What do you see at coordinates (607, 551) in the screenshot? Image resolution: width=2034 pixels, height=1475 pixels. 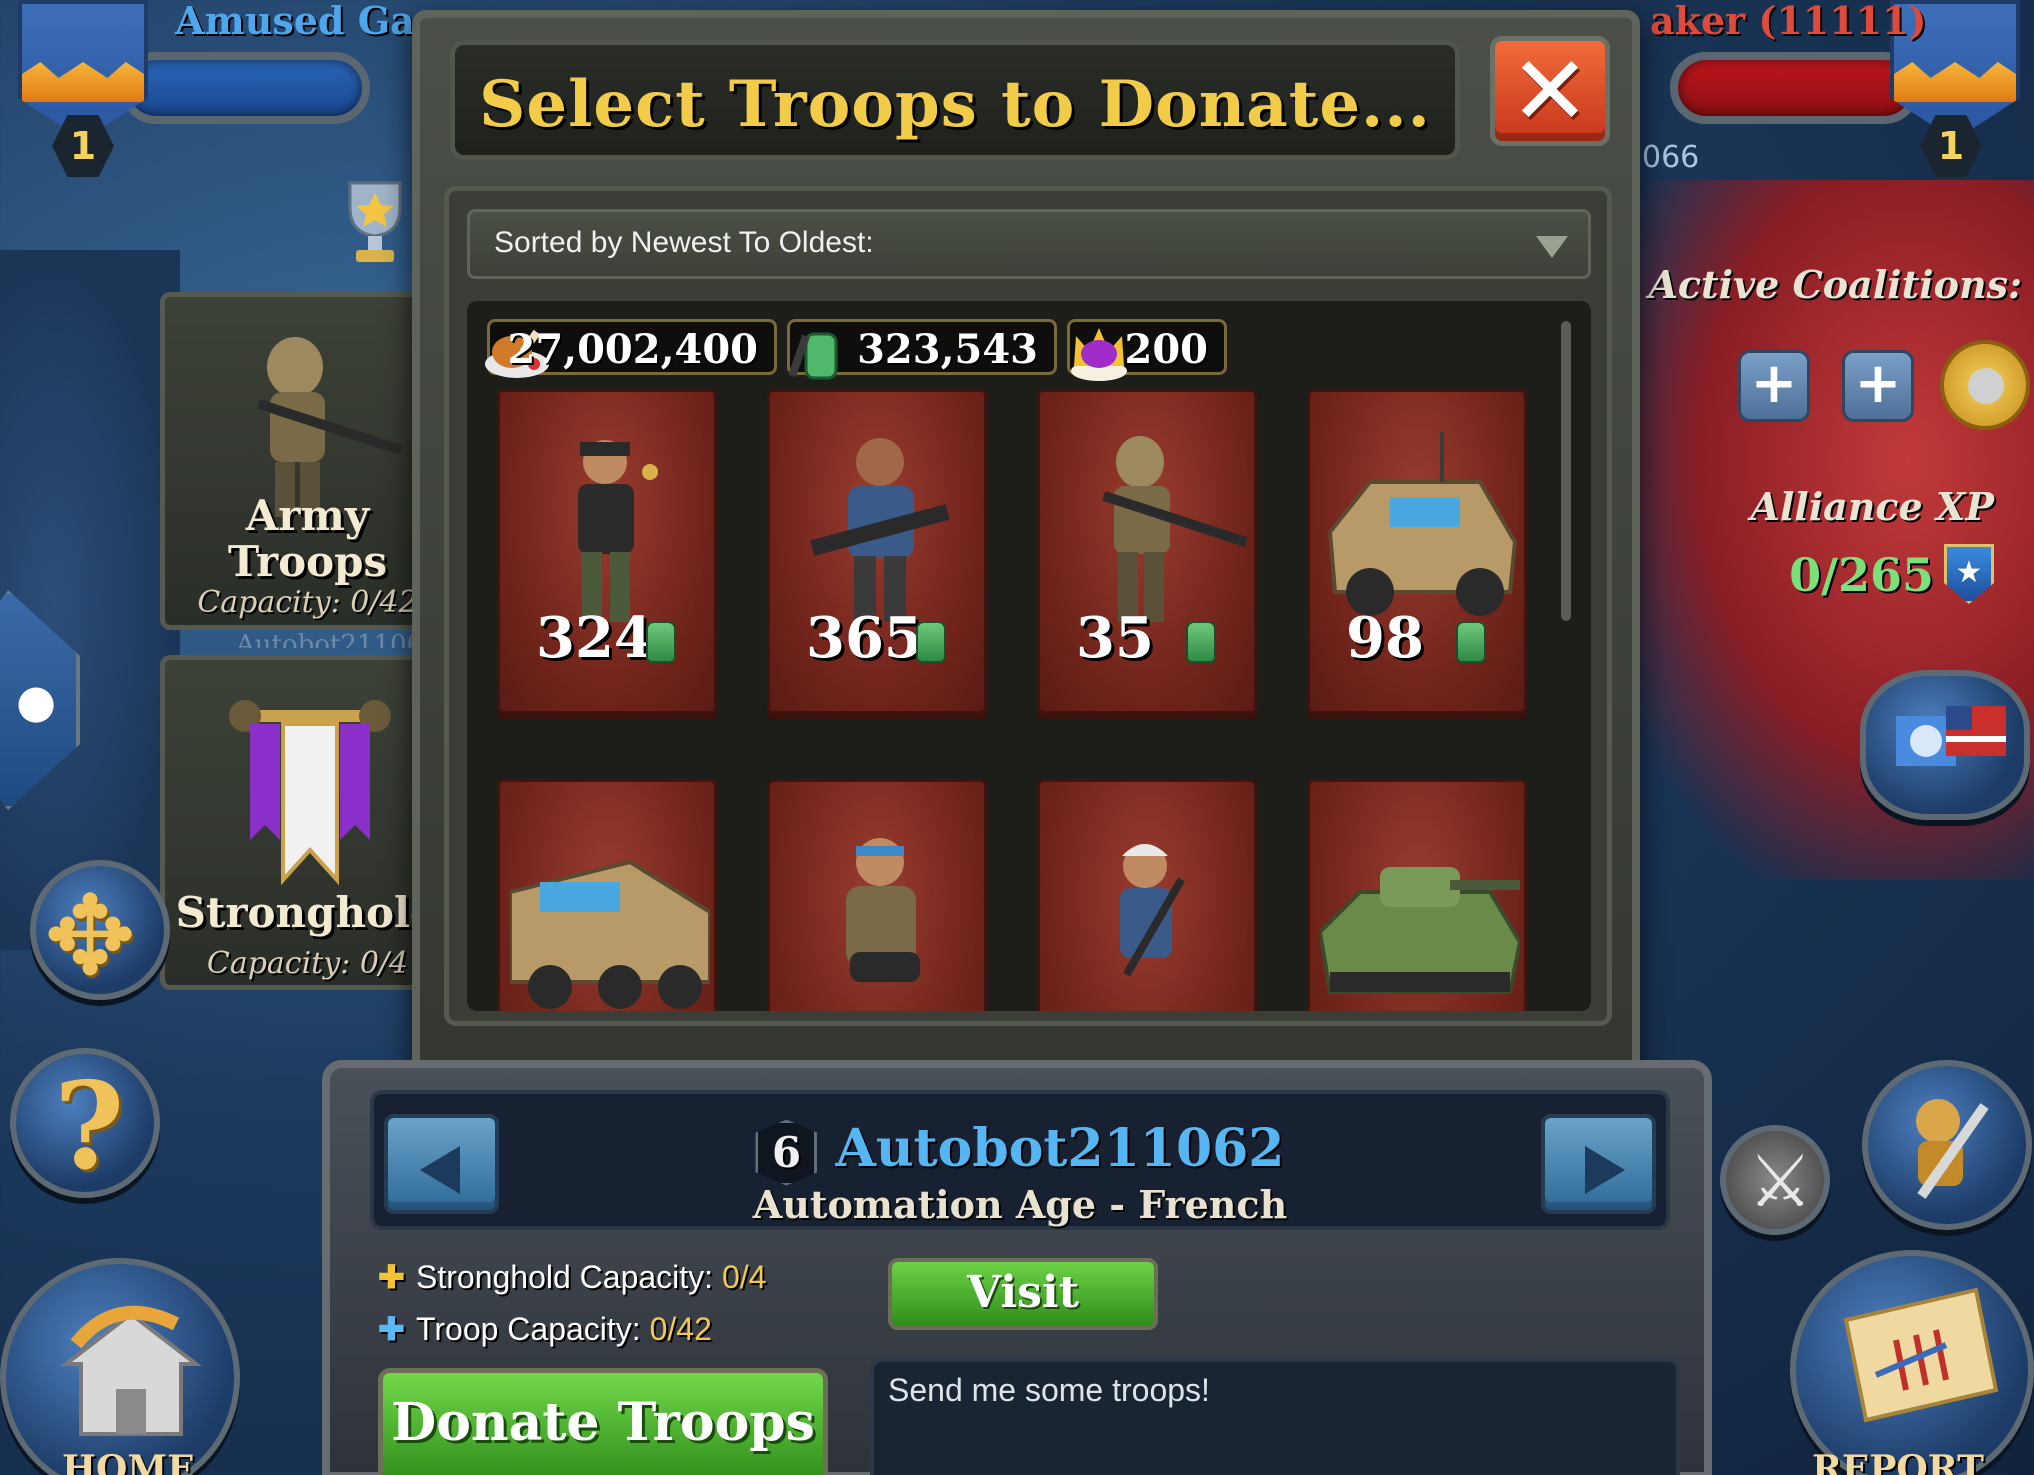 I see `troop-card-grenadier: 324` at bounding box center [607, 551].